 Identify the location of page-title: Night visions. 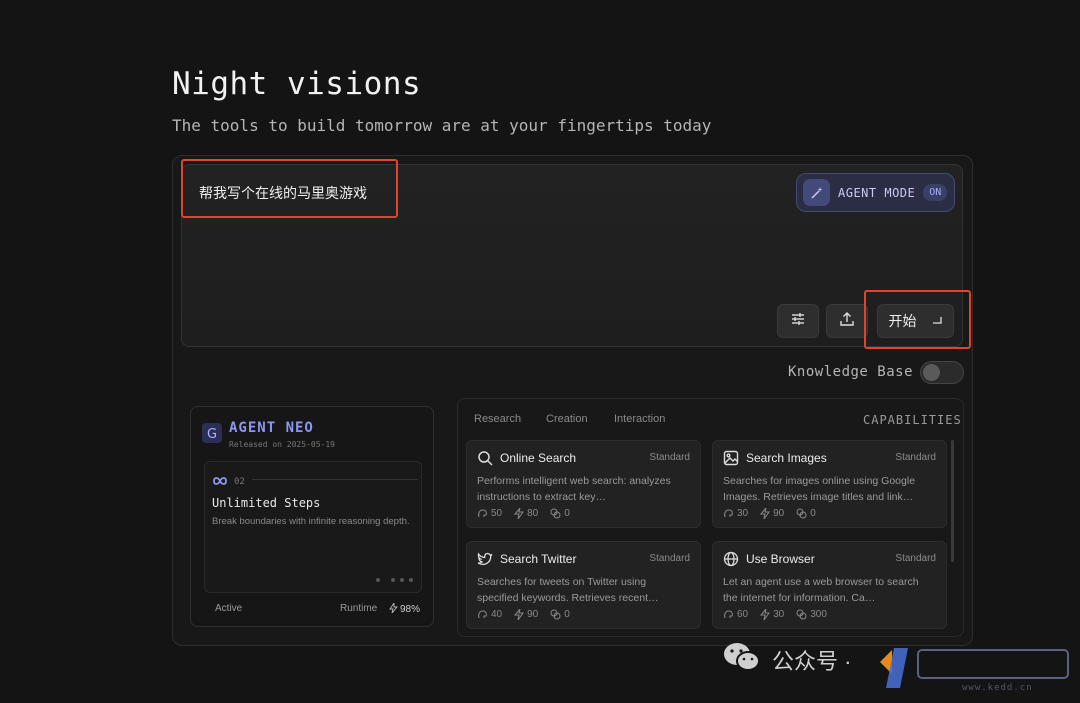
(297, 84).